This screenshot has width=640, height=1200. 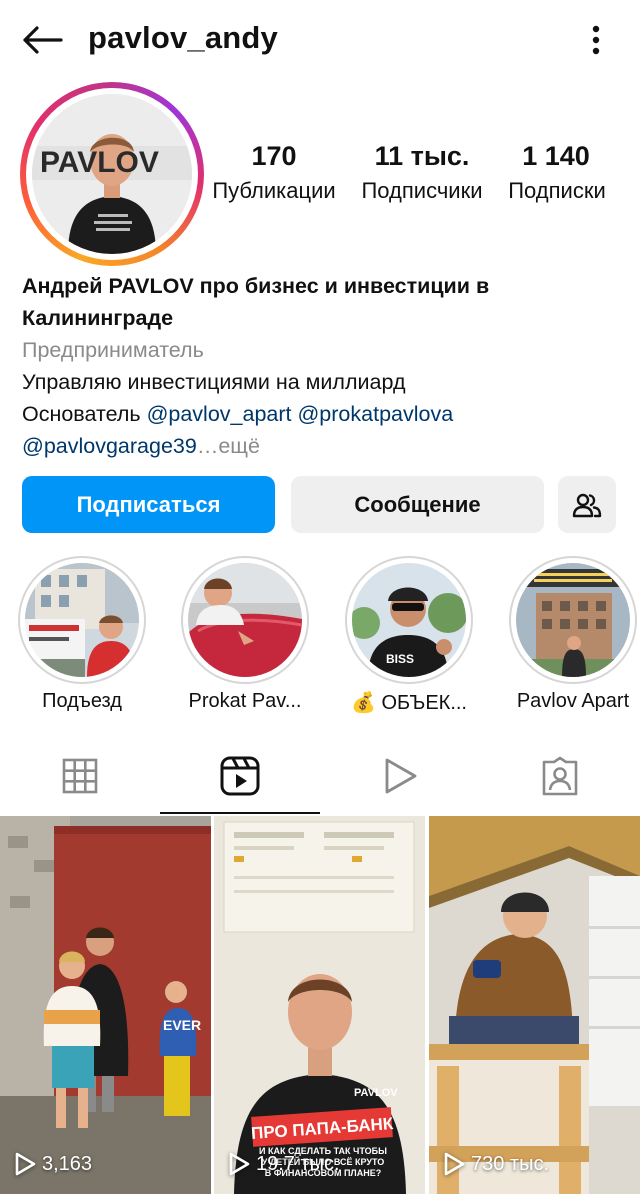 What do you see at coordinates (219, 414) in the screenshot?
I see `mention-pavlov-apart: @pavlov_apart` at bounding box center [219, 414].